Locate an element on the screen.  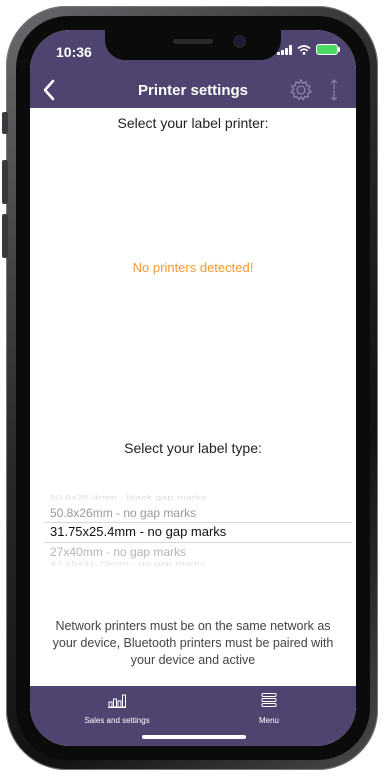
sort-arrows-icon is located at coordinates (334, 90).